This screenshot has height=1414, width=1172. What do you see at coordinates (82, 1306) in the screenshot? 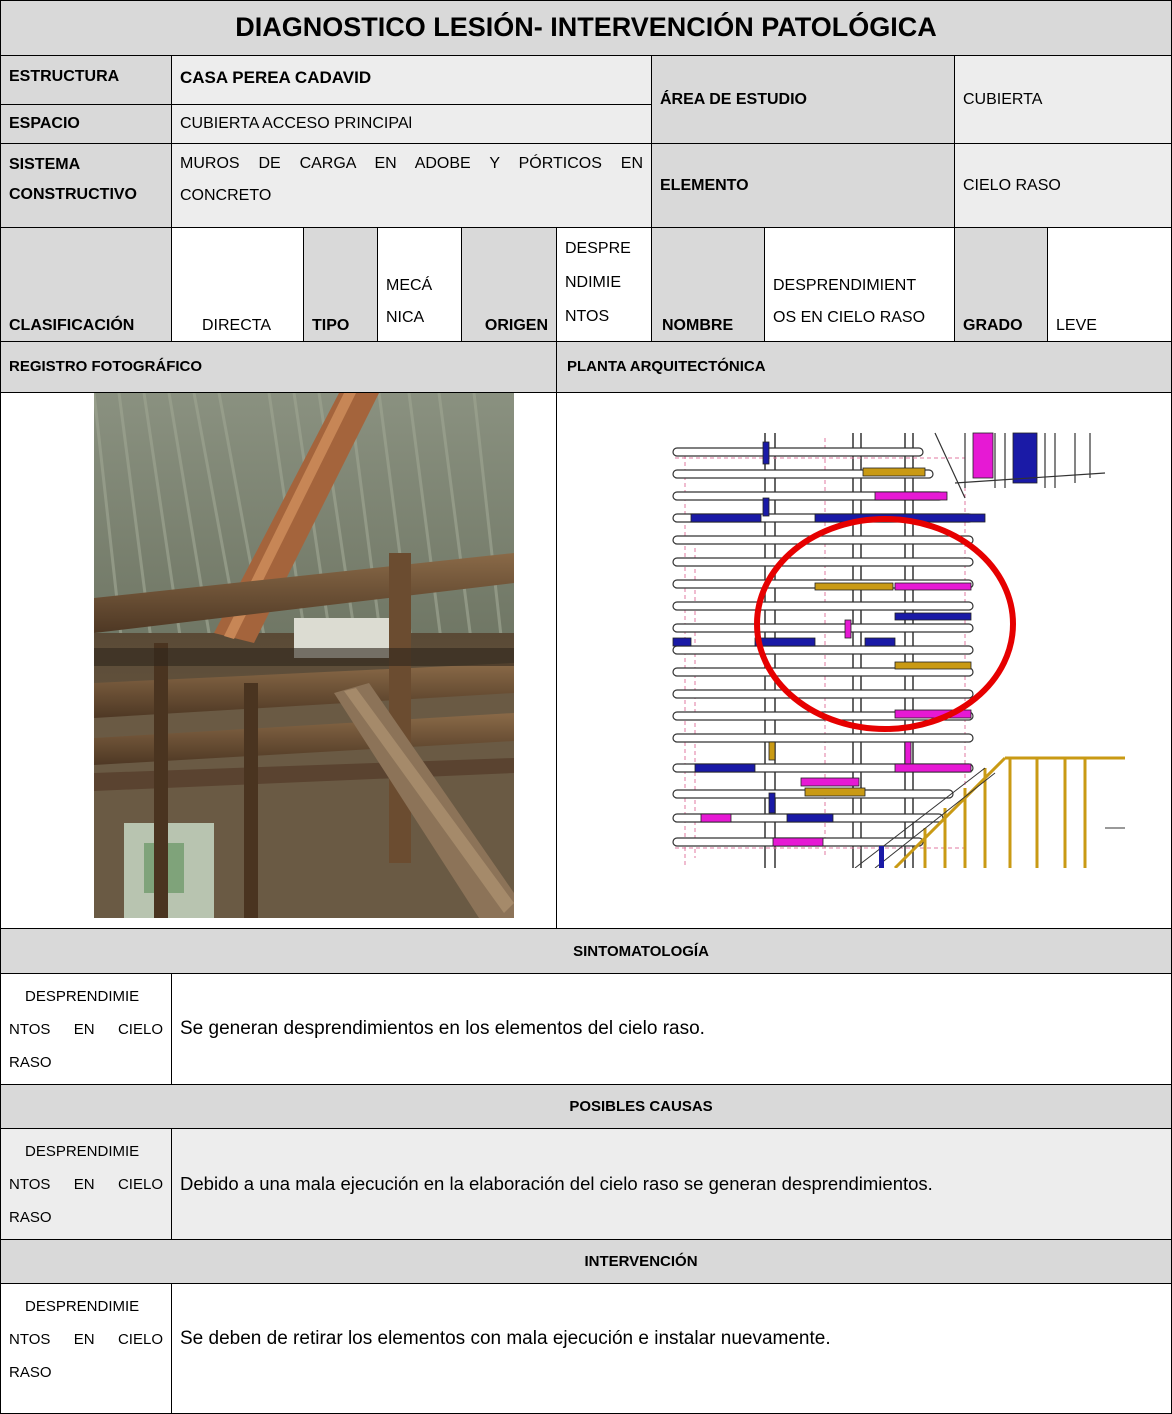
I see `intervention-label-line-1: DESPRENDIMIE` at bounding box center [82, 1306].